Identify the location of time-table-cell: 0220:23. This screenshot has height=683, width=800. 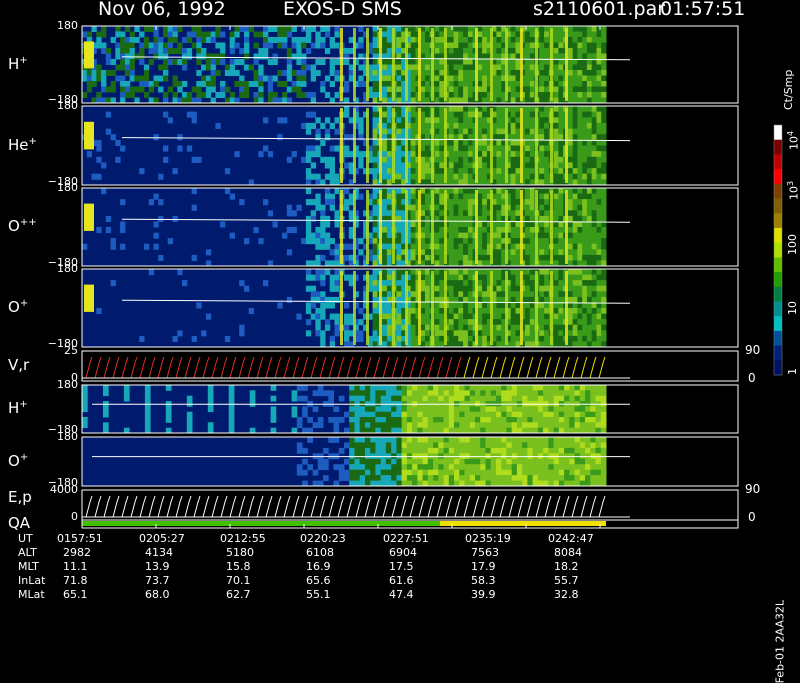
(323, 538).